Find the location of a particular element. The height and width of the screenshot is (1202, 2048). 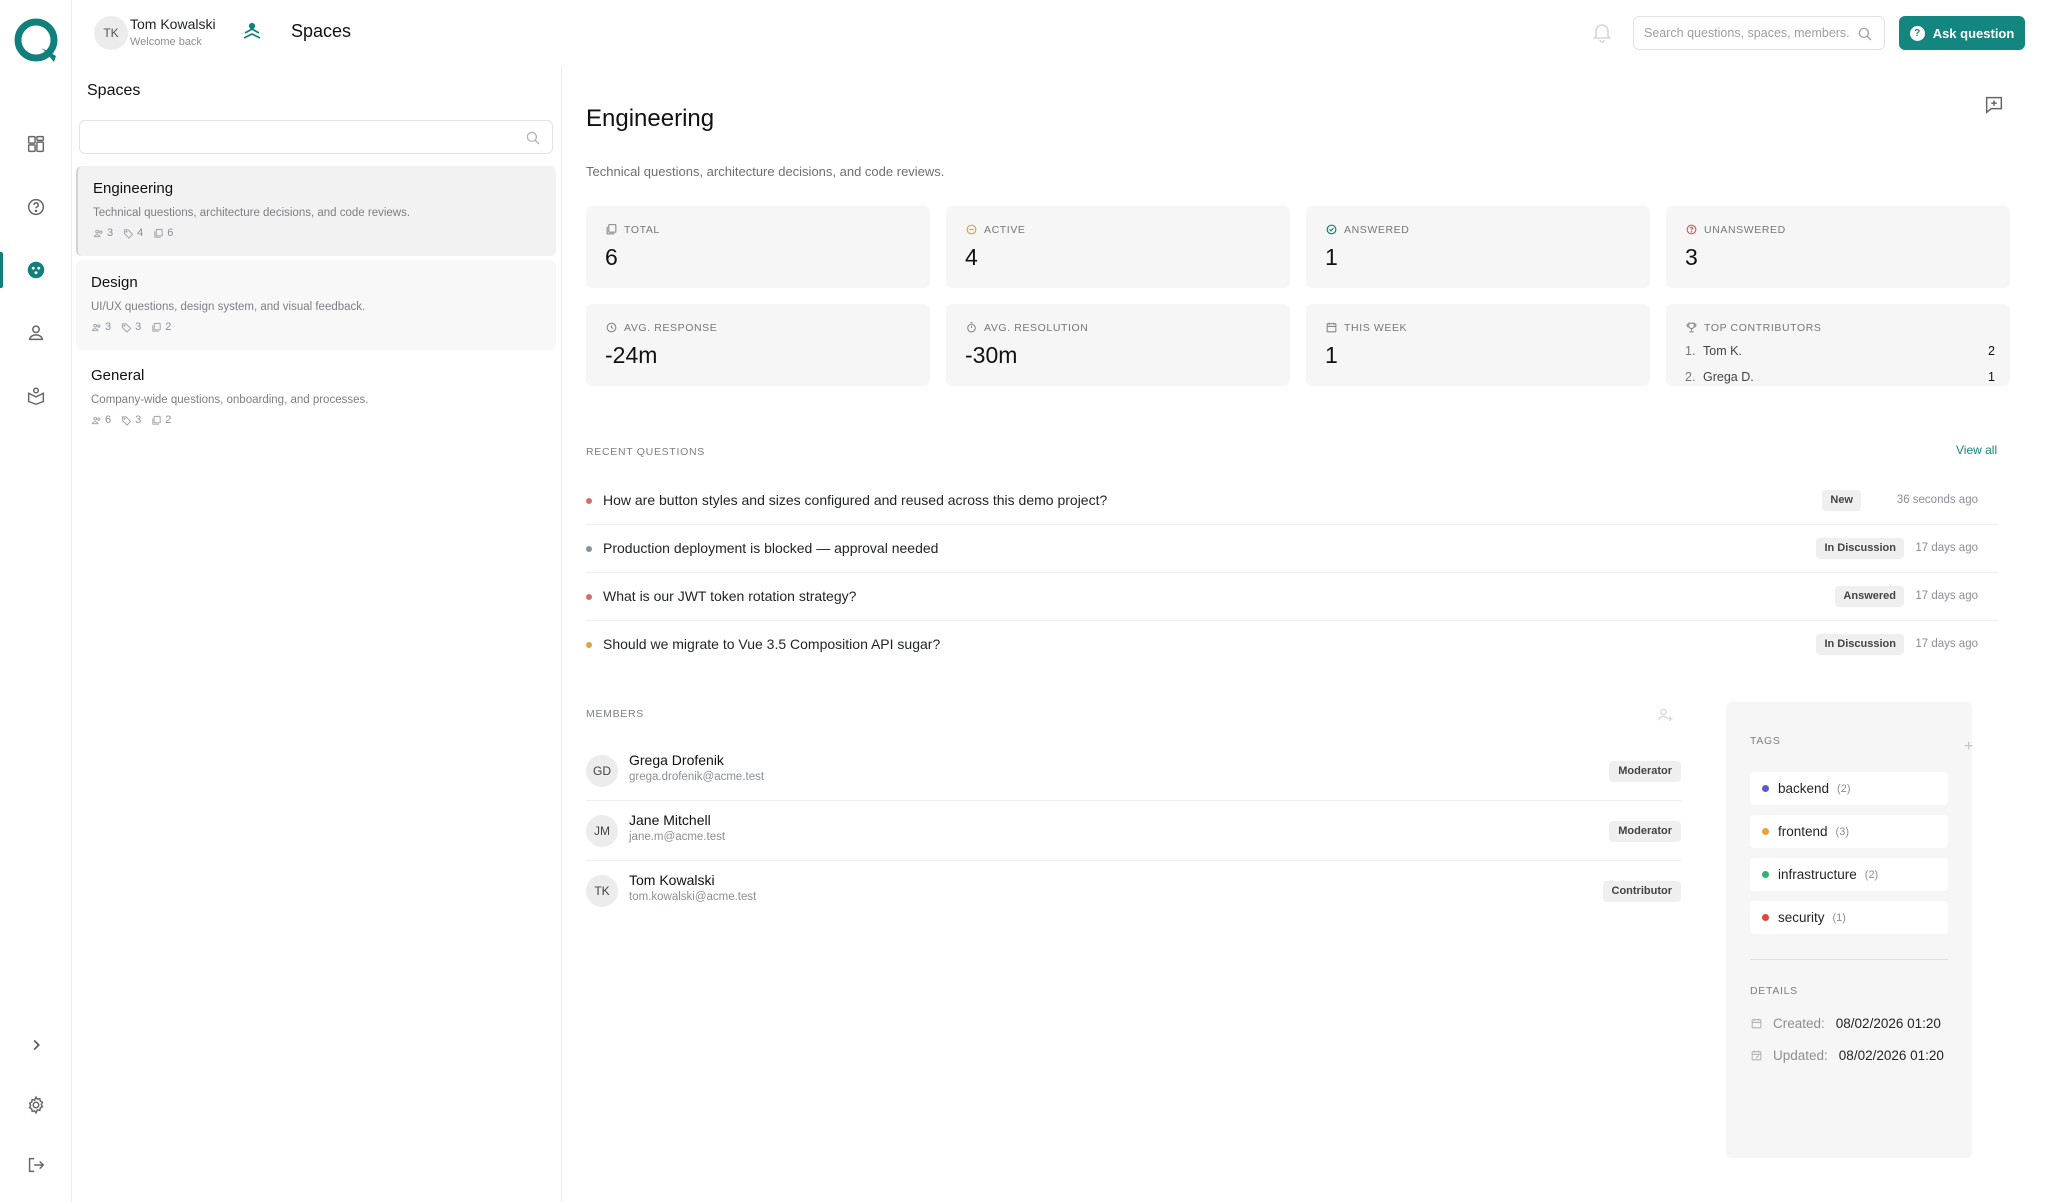

stat-label: AVG. RESOLUTION is located at coordinates (1036, 327).